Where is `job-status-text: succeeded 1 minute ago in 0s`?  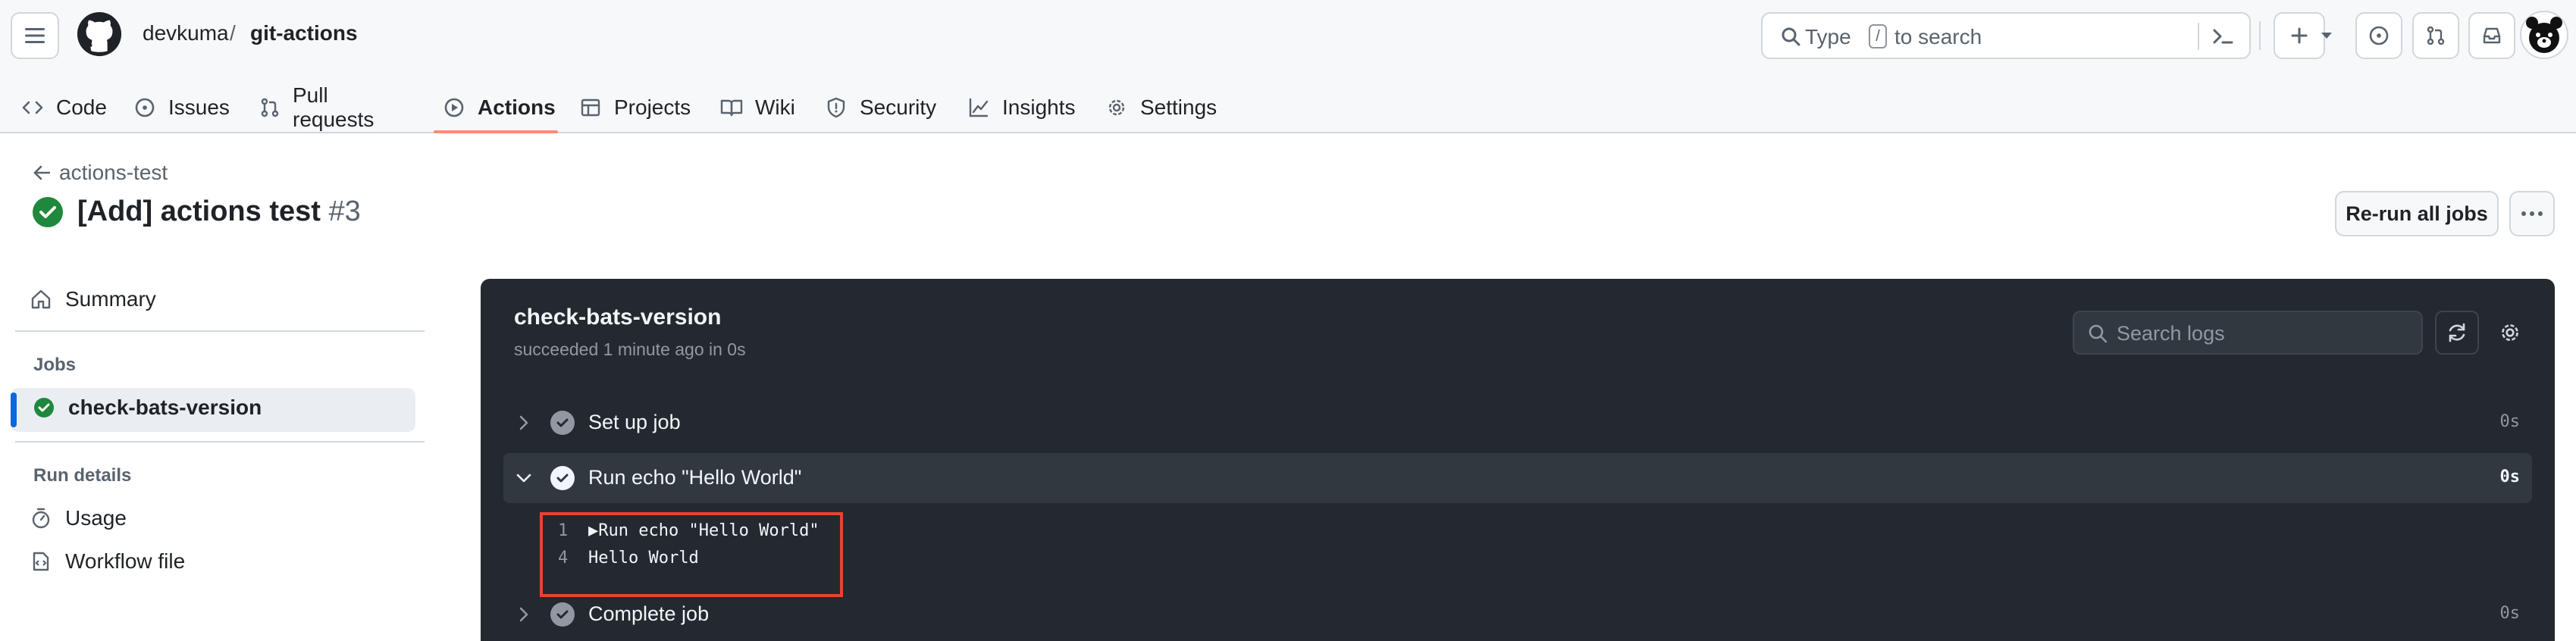 job-status-text: succeeded 1 minute ago in 0s is located at coordinates (630, 349).